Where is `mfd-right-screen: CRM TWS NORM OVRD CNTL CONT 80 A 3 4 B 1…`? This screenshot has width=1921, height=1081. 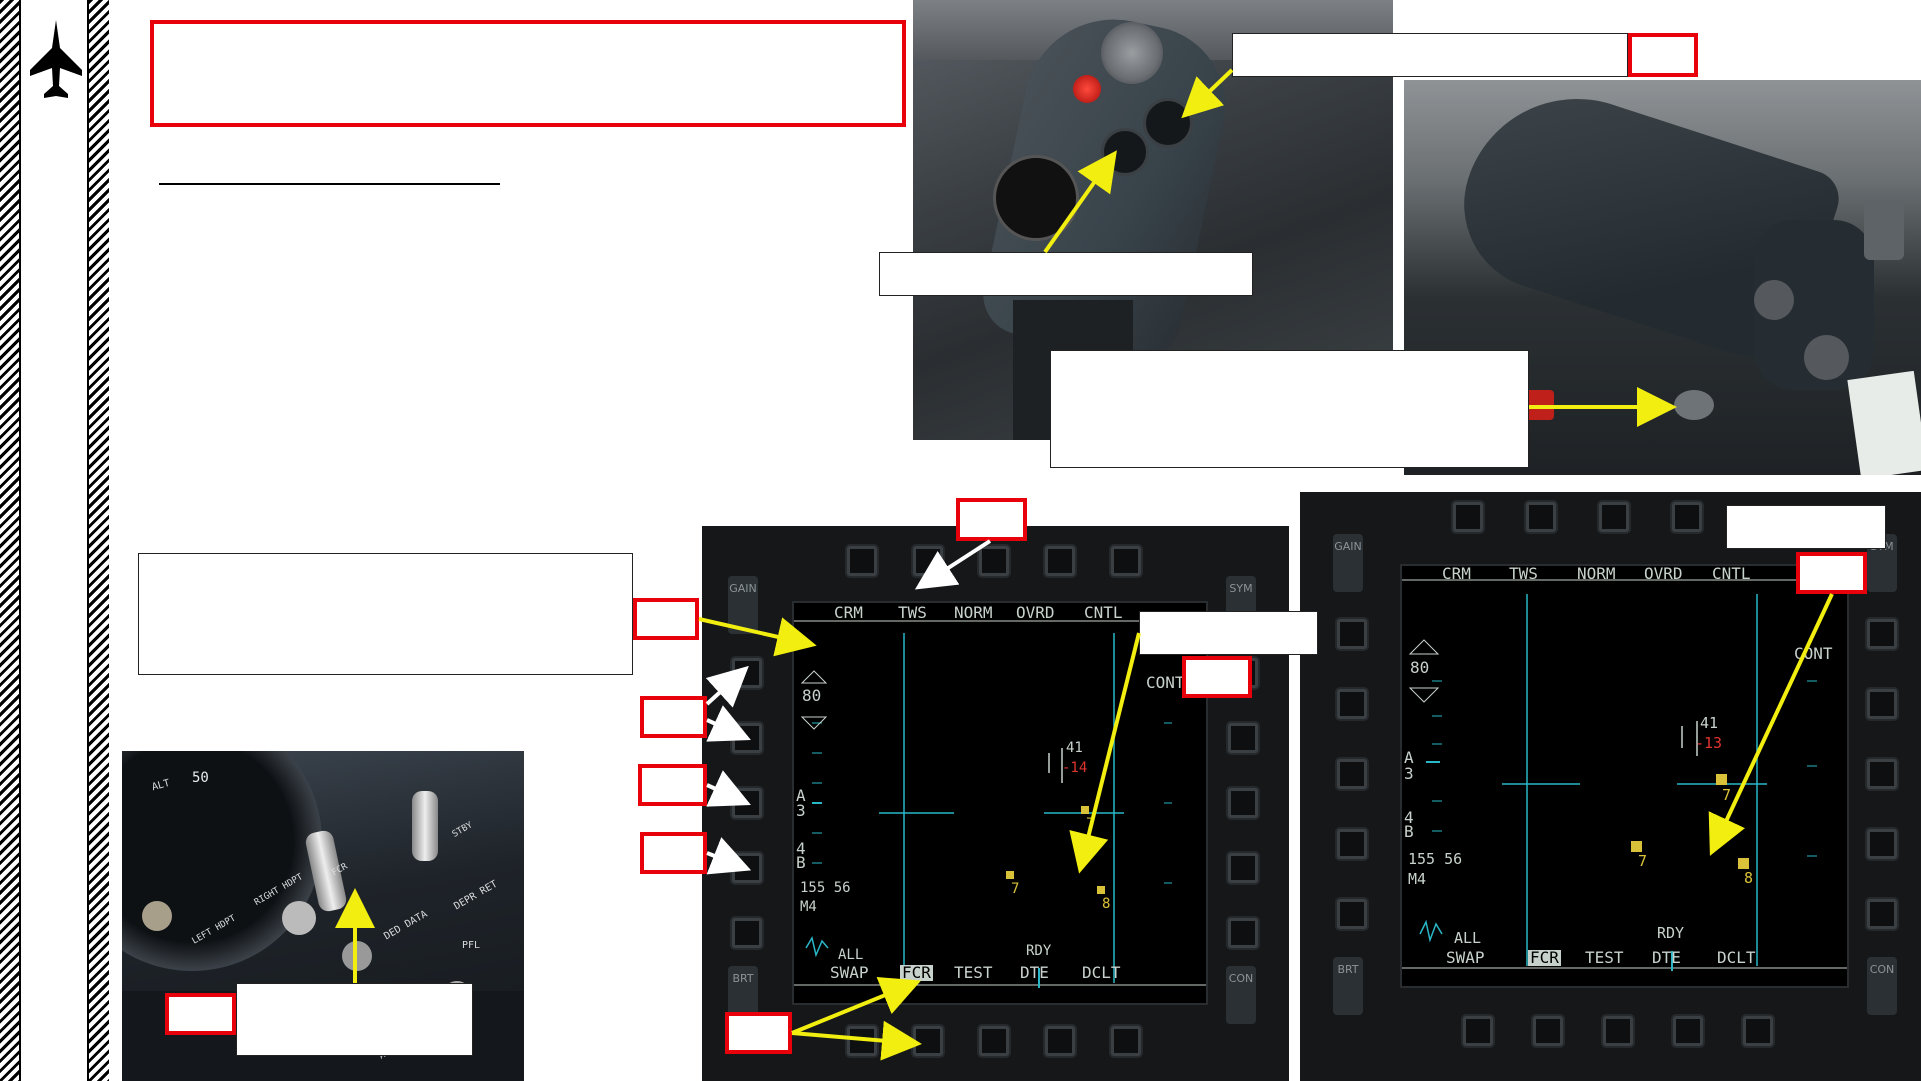
mfd-right-screen: CRM TWS NORM OVRD CNTL CONT 80 A 3 4 B 1… is located at coordinates (1624, 776).